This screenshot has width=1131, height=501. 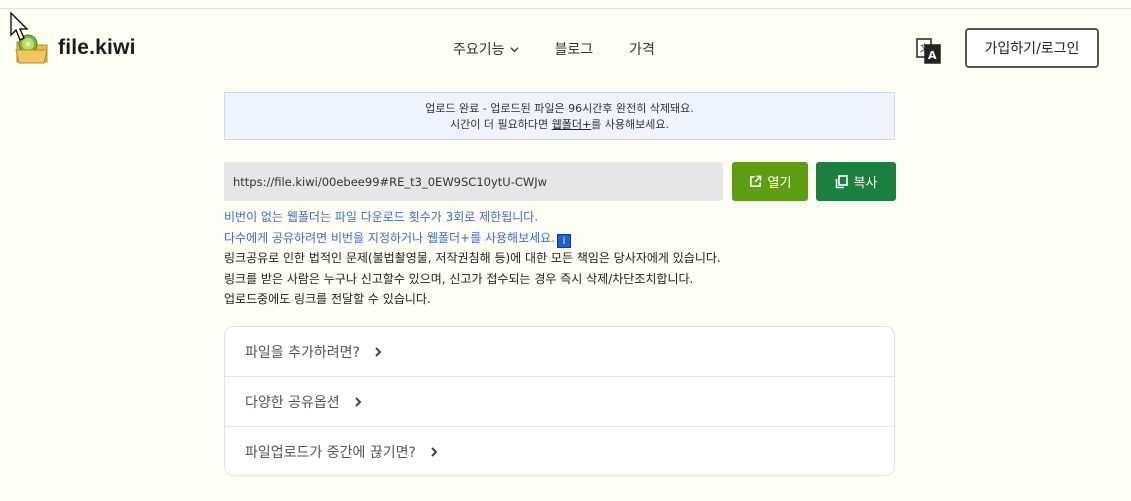 I want to click on external-link-icon, so click(x=755, y=181).